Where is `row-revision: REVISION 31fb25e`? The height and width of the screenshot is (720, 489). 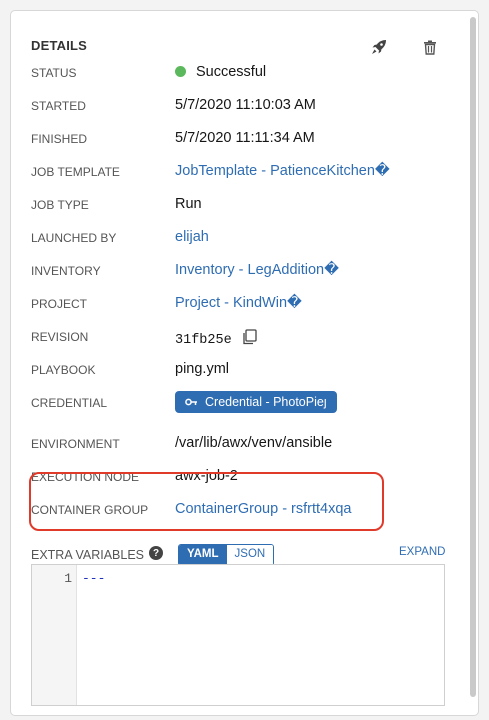
row-revision: REVISION 31fb25e is located at coordinates (241, 339).